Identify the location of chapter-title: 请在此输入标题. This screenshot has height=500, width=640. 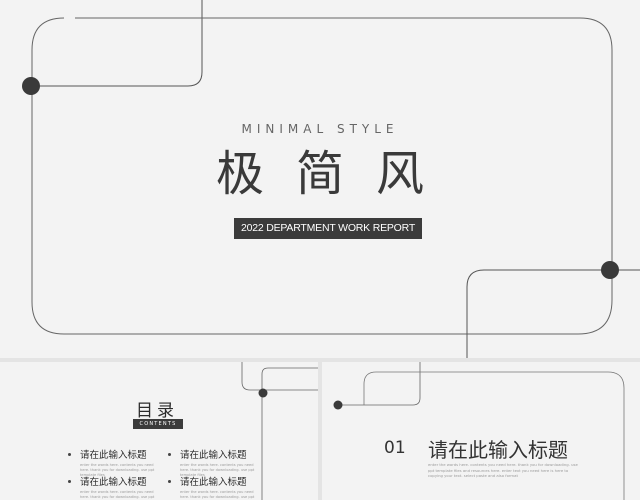
(498, 450).